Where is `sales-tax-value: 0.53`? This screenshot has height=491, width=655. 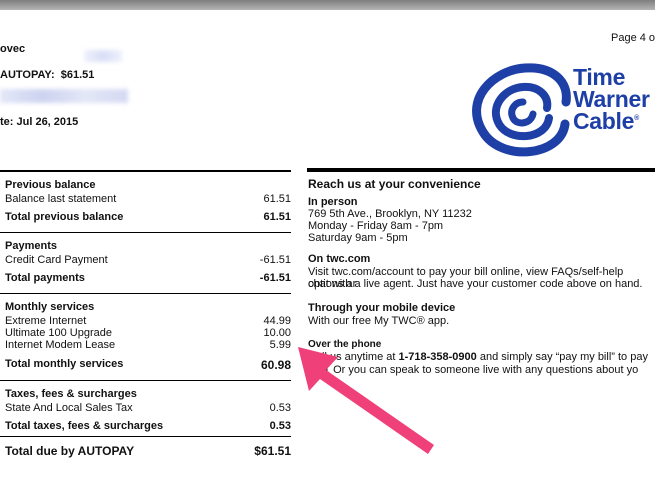
sales-tax-value: 0.53 is located at coordinates (280, 408).